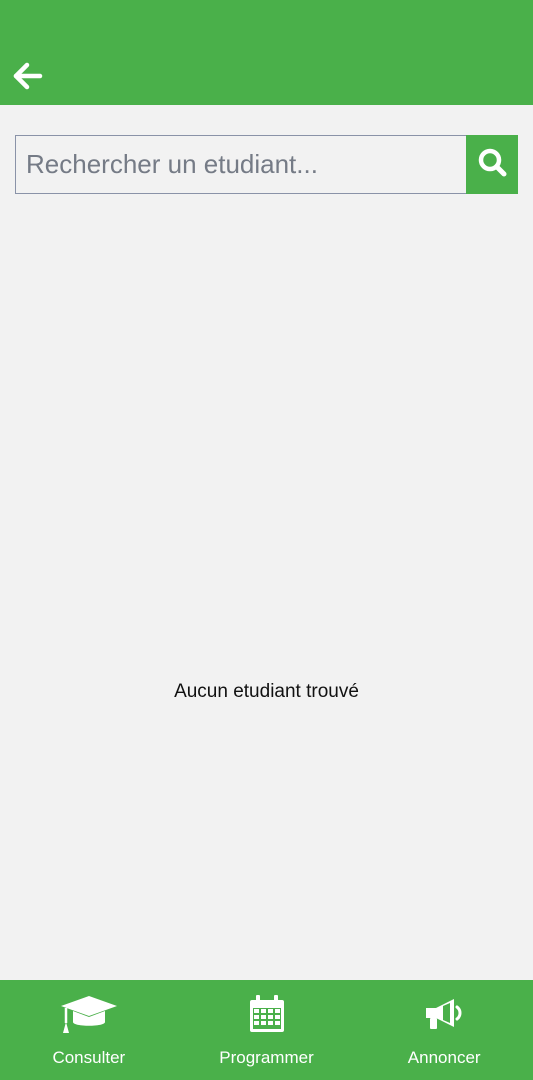 Image resolution: width=533 pixels, height=1080 pixels. What do you see at coordinates (266, 52) in the screenshot?
I see `app-bar` at bounding box center [266, 52].